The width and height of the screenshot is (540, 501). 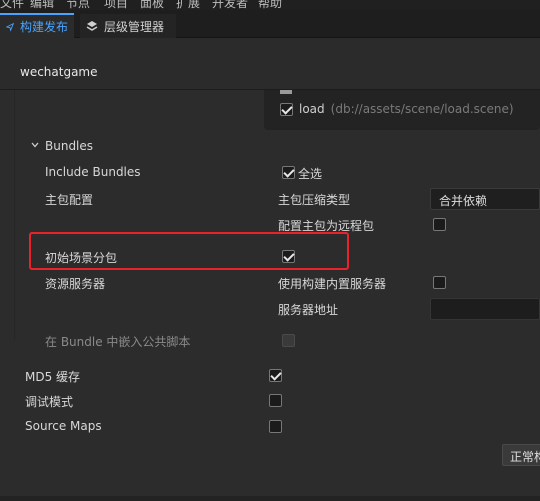 I want to click on tab-build: 构建发布, so click(x=37, y=25).